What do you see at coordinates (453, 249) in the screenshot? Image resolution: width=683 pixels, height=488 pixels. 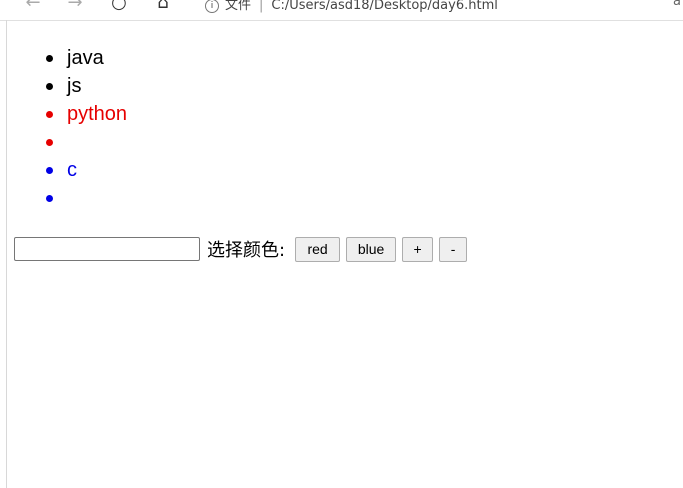 I see `remove-item-button: -` at bounding box center [453, 249].